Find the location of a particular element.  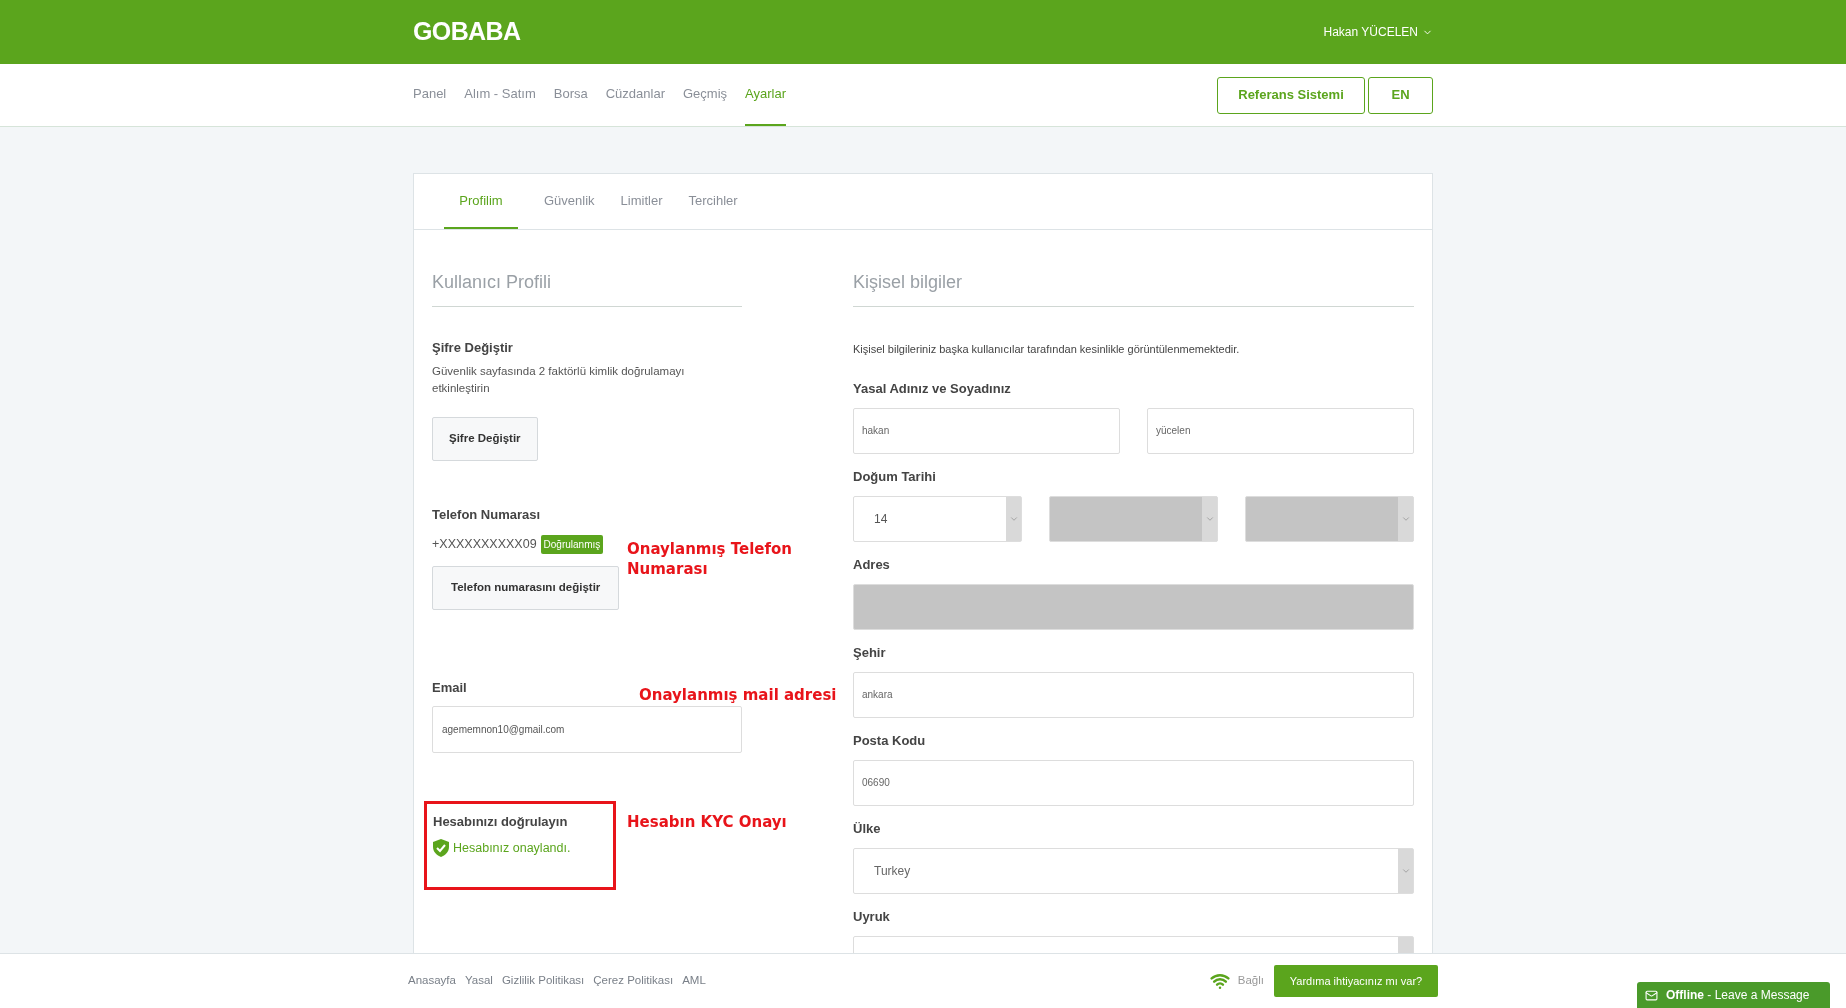

annotation-text: Onaylanmış mail adresi is located at coordinates (738, 695).